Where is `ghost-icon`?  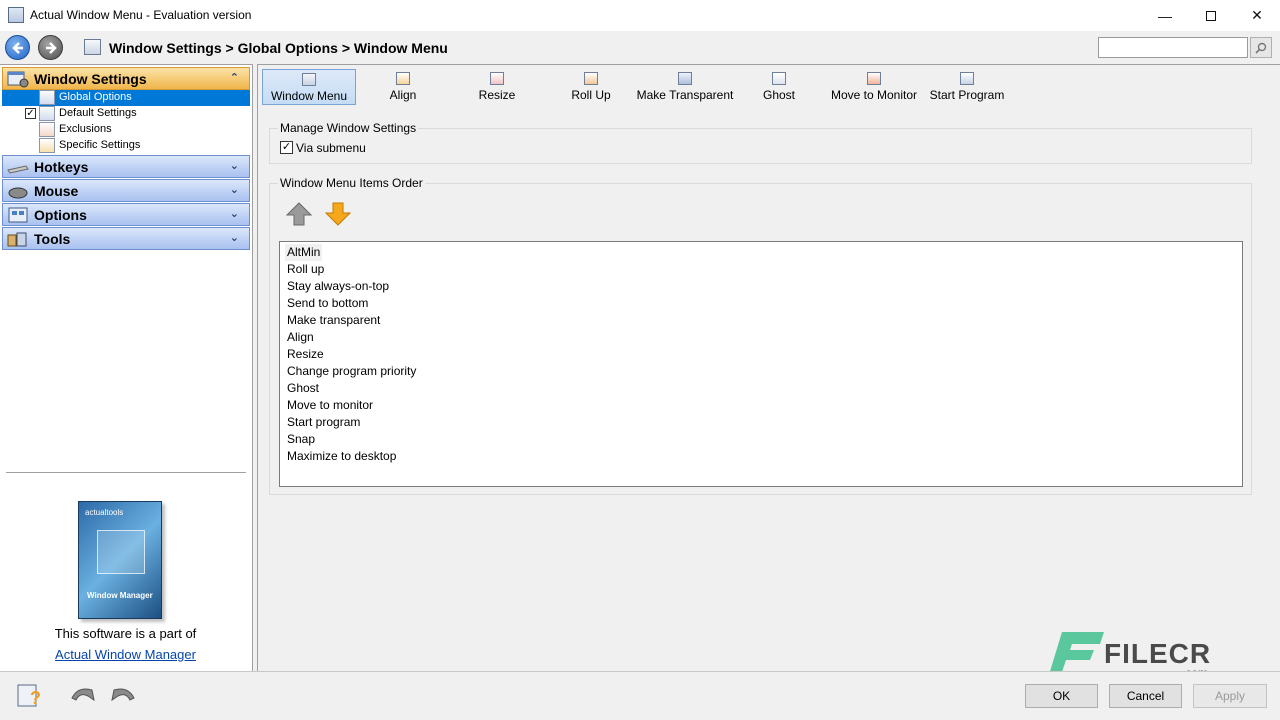
ghost-icon is located at coordinates (779, 78).